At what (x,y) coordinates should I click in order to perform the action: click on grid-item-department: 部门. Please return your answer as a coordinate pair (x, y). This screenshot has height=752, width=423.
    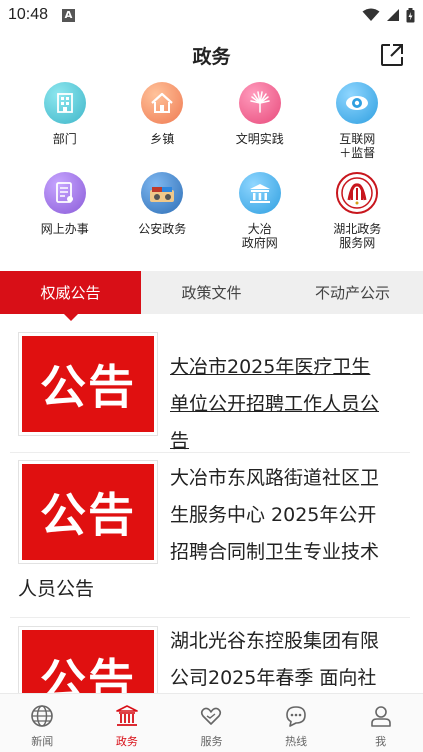
    Looking at the image, I should click on (65, 127).